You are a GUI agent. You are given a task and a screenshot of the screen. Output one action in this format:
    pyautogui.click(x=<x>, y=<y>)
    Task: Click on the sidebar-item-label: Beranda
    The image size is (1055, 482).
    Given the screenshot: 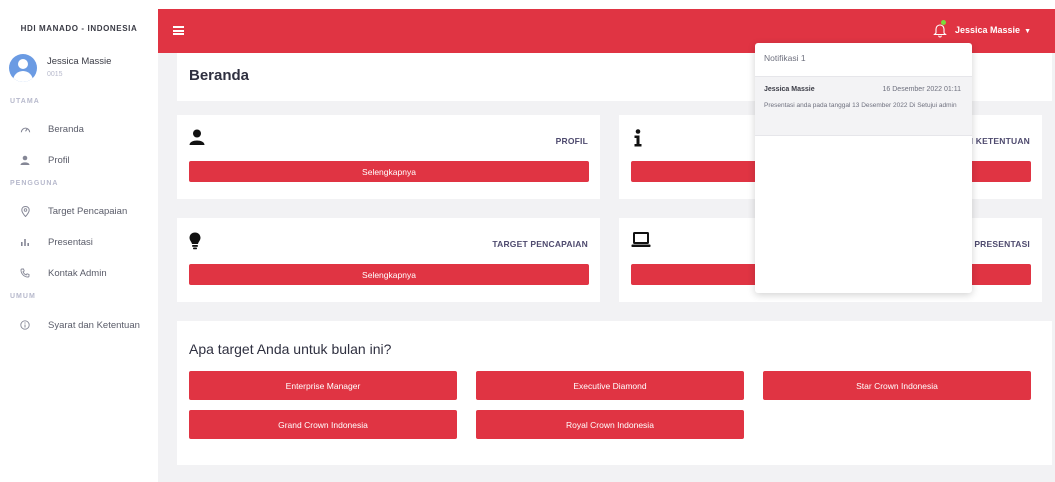 What is the action you would take?
    pyautogui.click(x=66, y=129)
    